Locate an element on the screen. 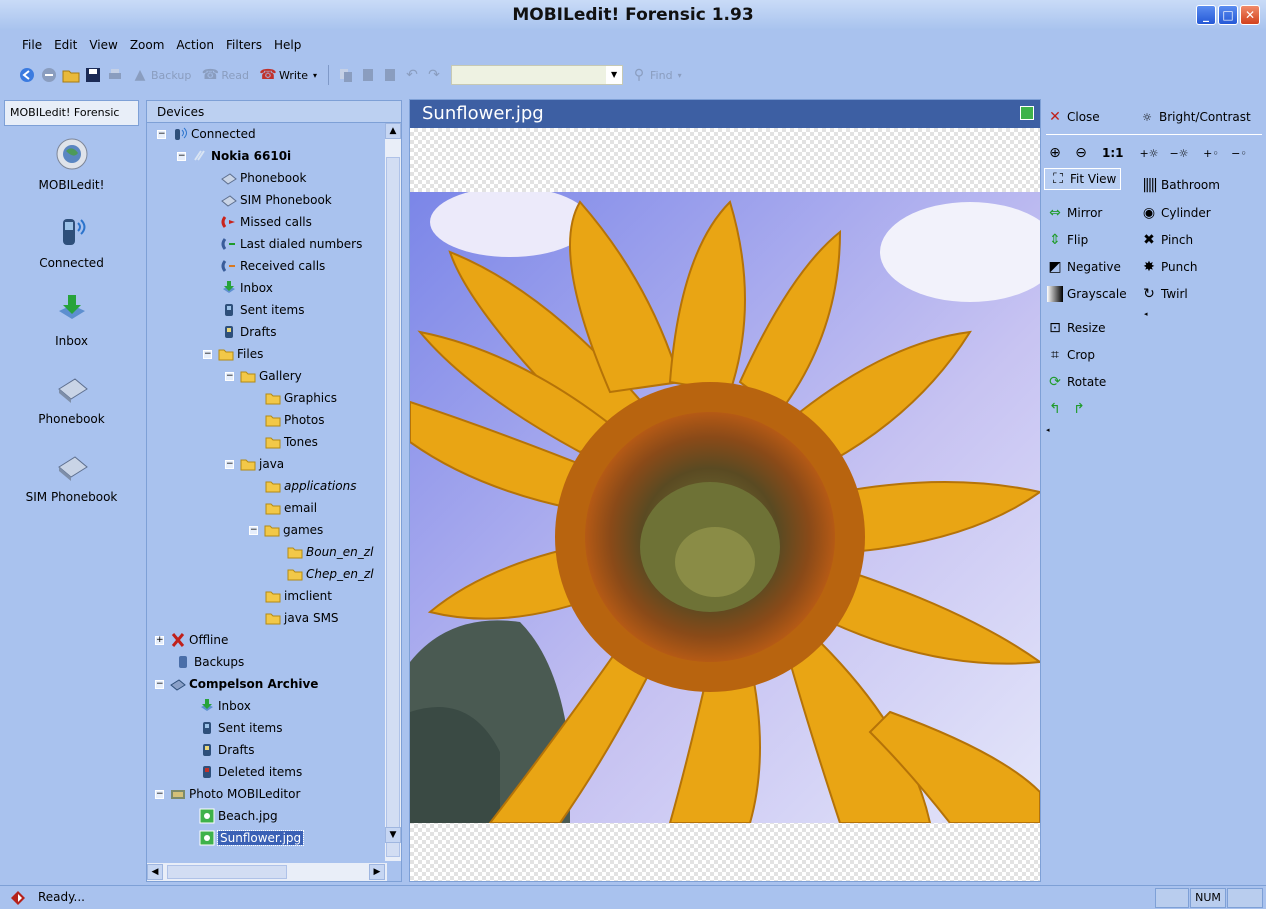 The image size is (1266, 909). negative-button: ◩ Negative is located at coordinates (1083, 267).